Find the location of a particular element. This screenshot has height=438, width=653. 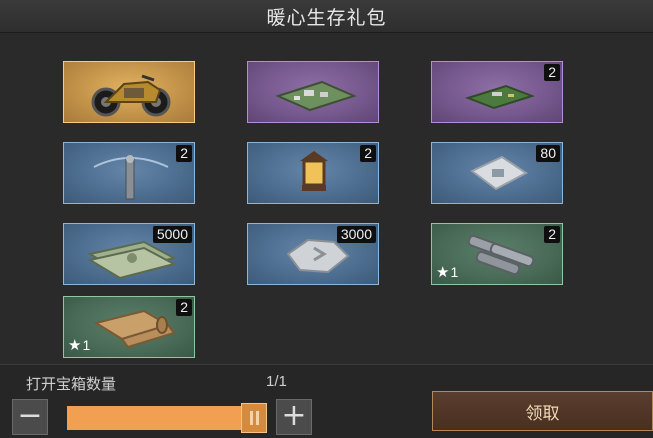

decrease-quantity-button: − is located at coordinates (30, 417).